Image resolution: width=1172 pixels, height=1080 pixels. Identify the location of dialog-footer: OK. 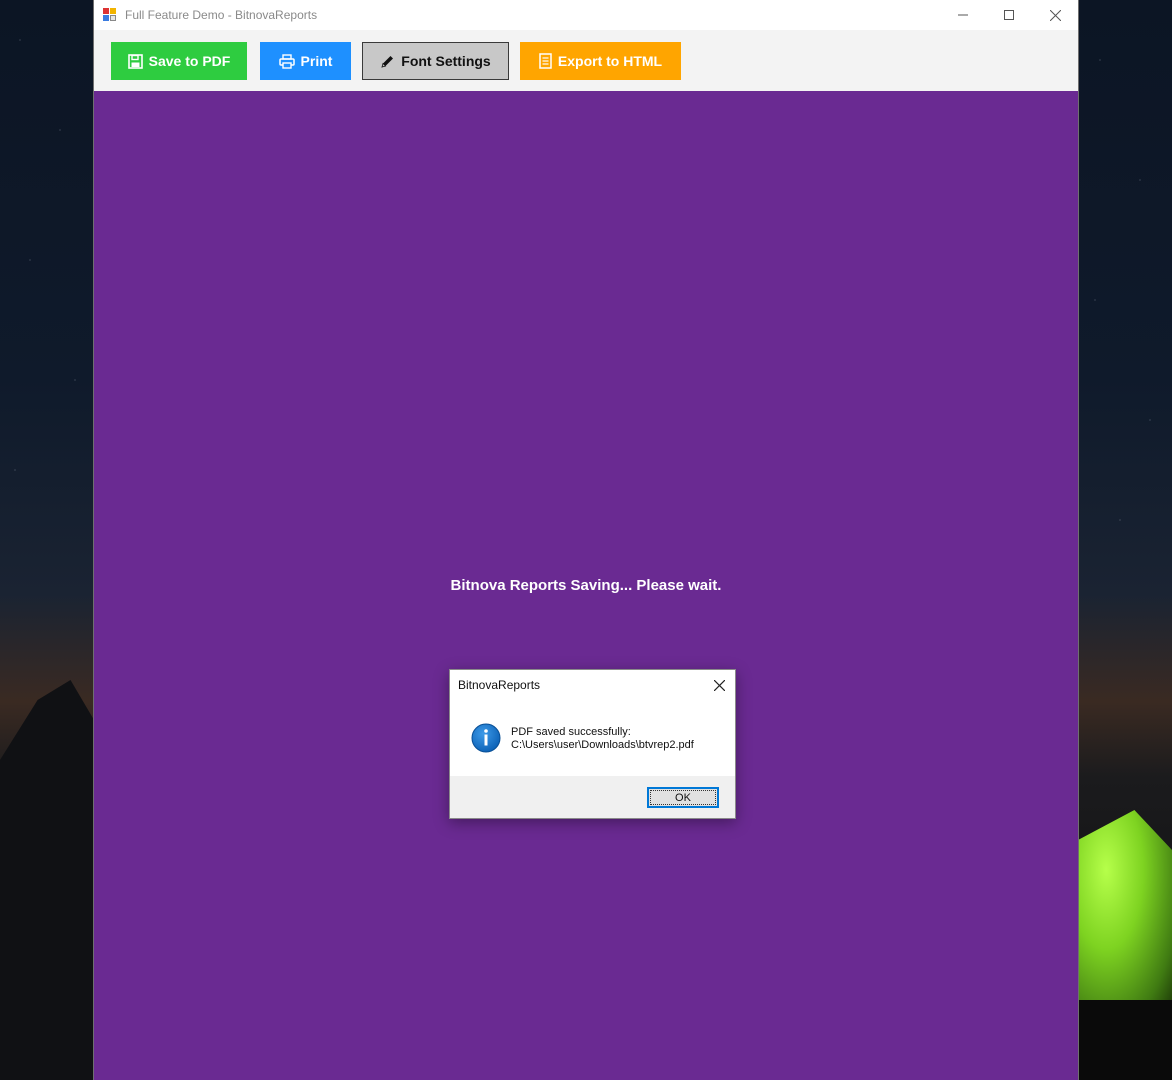
(592, 797).